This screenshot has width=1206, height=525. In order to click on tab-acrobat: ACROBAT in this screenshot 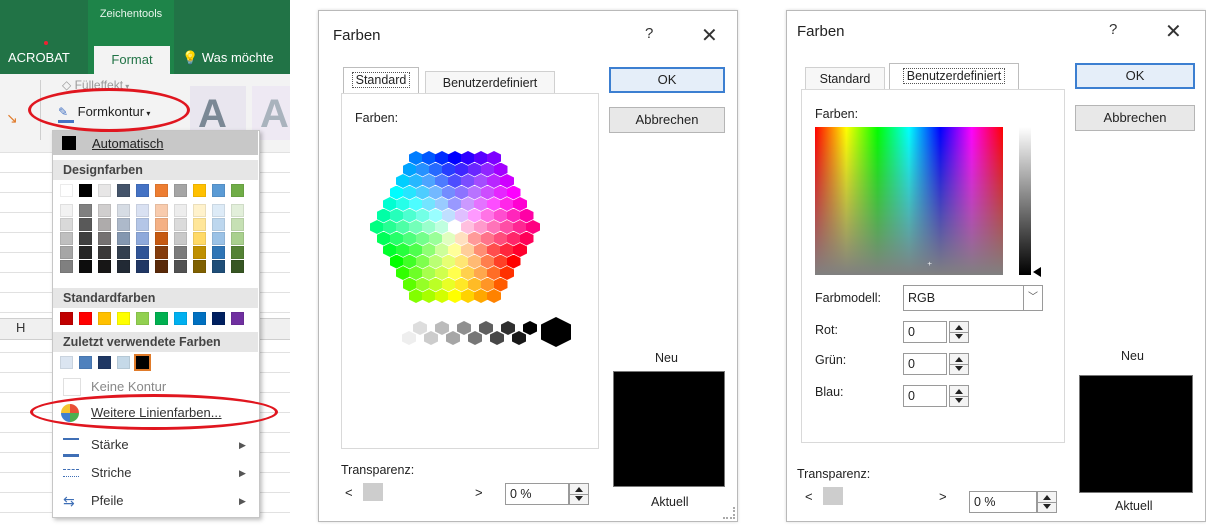, I will do `click(39, 57)`.